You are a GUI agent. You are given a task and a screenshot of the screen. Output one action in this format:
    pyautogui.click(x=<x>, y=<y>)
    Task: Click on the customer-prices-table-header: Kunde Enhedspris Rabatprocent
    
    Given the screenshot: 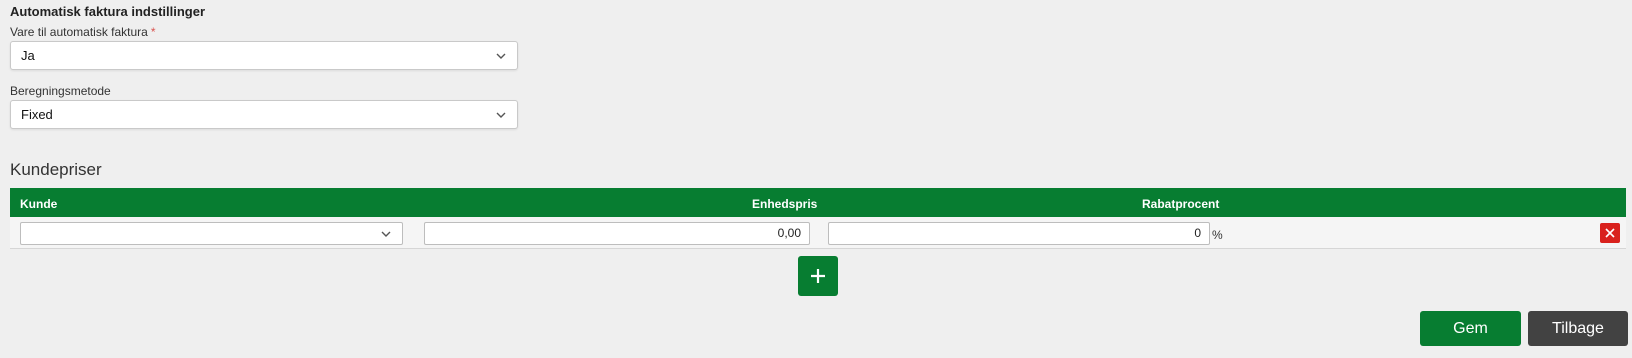 What is the action you would take?
    pyautogui.click(x=818, y=202)
    